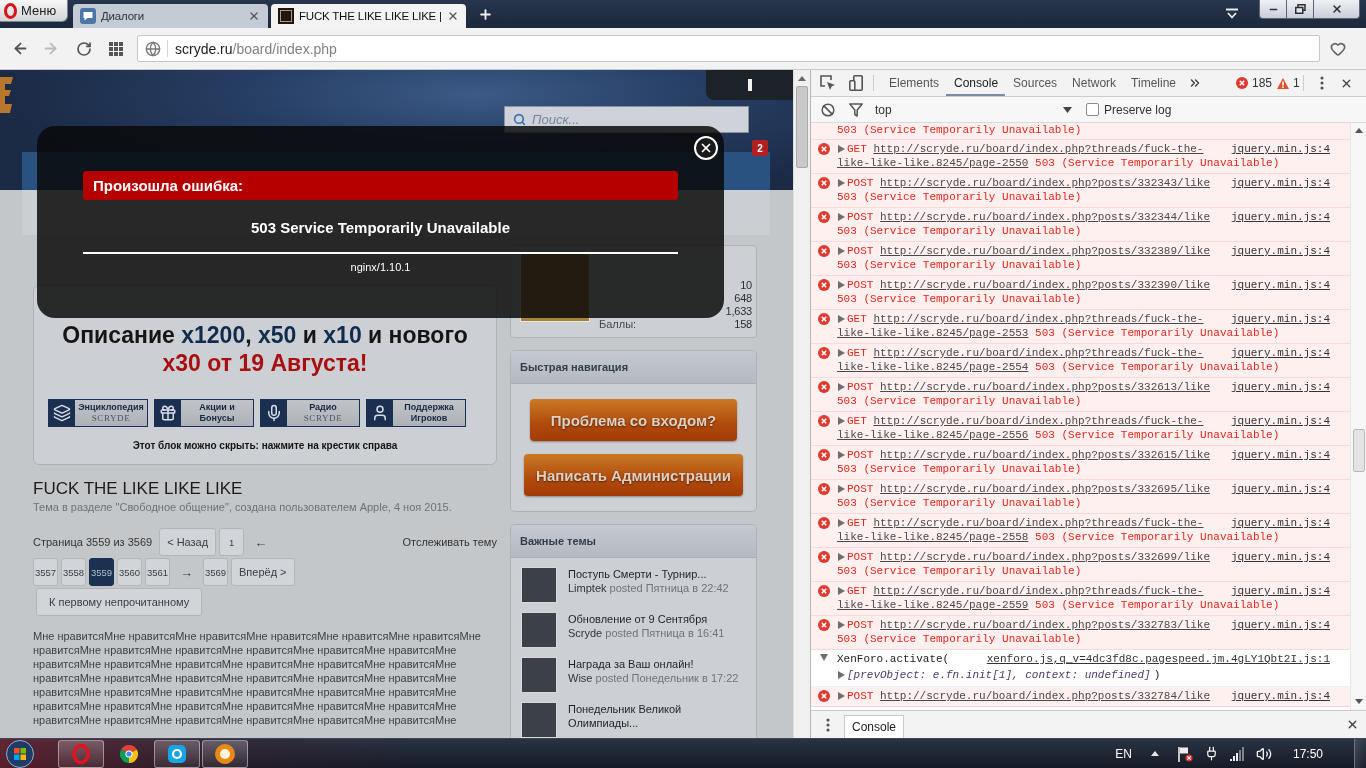  I want to click on source-link: xenforo.js,q_v=4dc3fd8c.pagespeed.jm.4gLY1Qbt2I.js:1, so click(1151, 659).